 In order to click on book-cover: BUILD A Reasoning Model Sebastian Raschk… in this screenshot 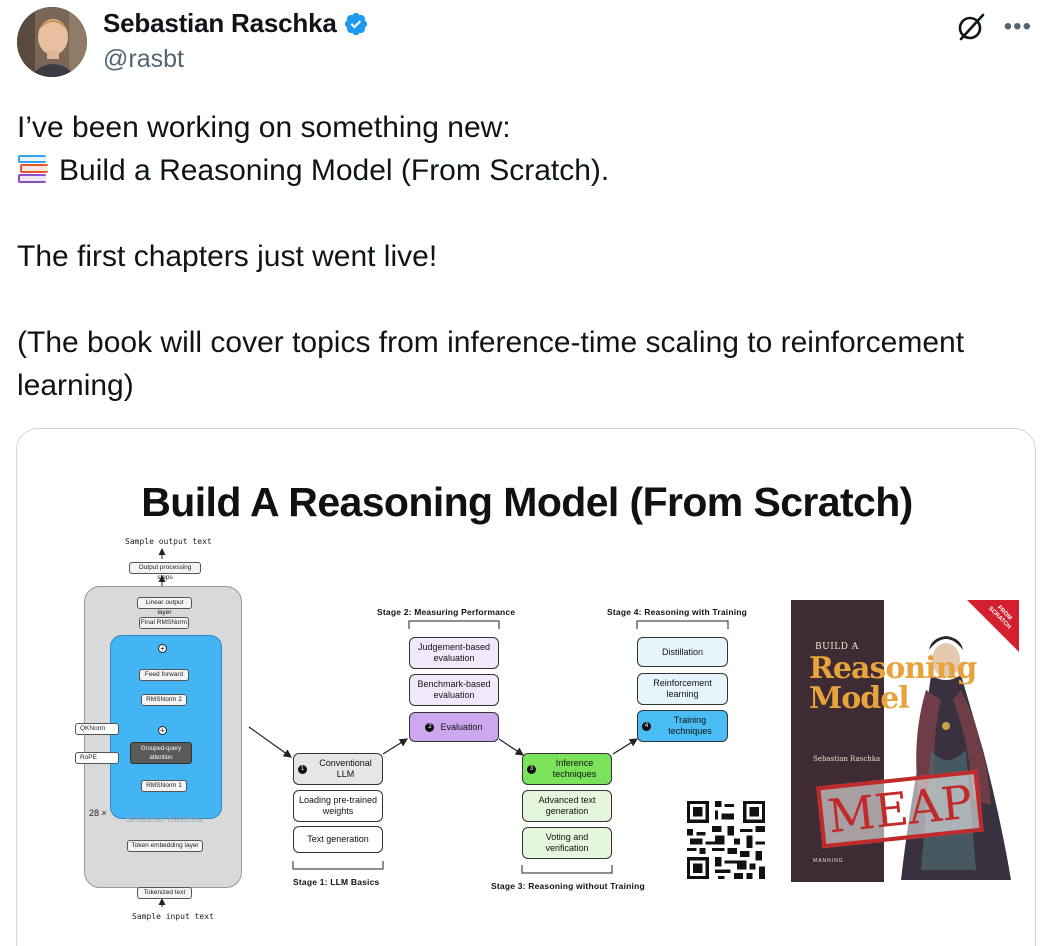, I will do `click(905, 741)`.